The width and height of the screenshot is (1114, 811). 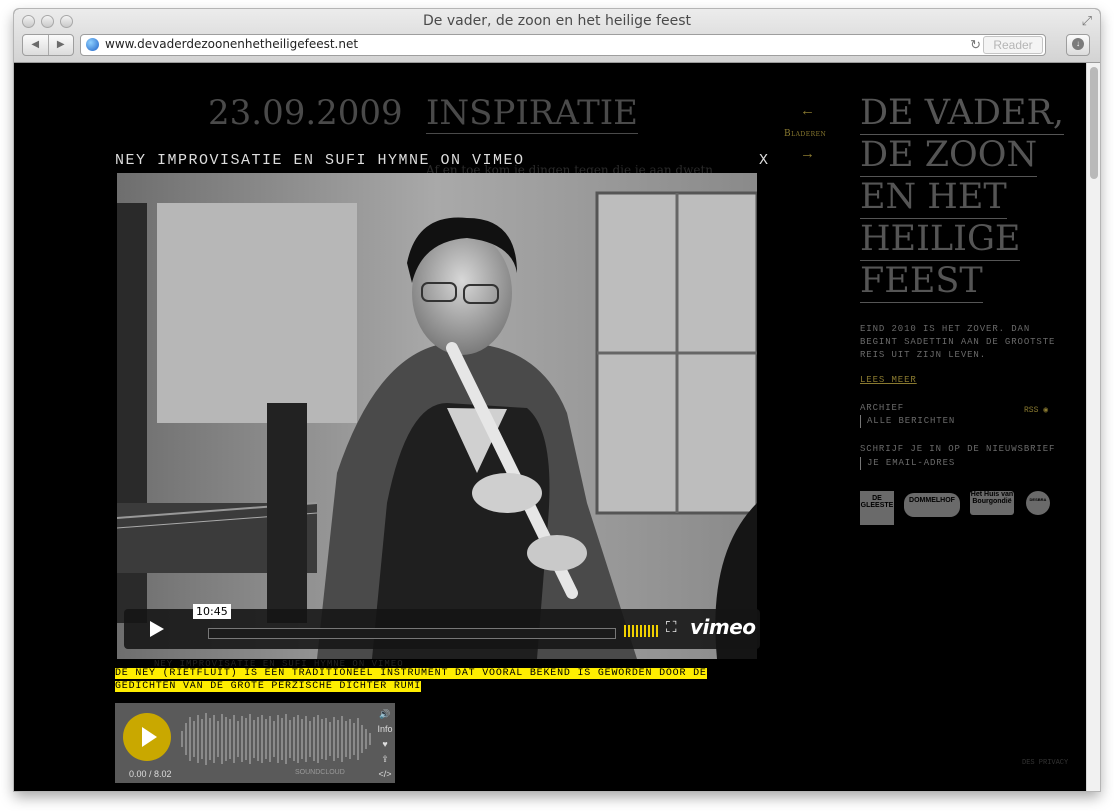 I want to click on next-post-arrow-icon: →, so click(x=807, y=153).